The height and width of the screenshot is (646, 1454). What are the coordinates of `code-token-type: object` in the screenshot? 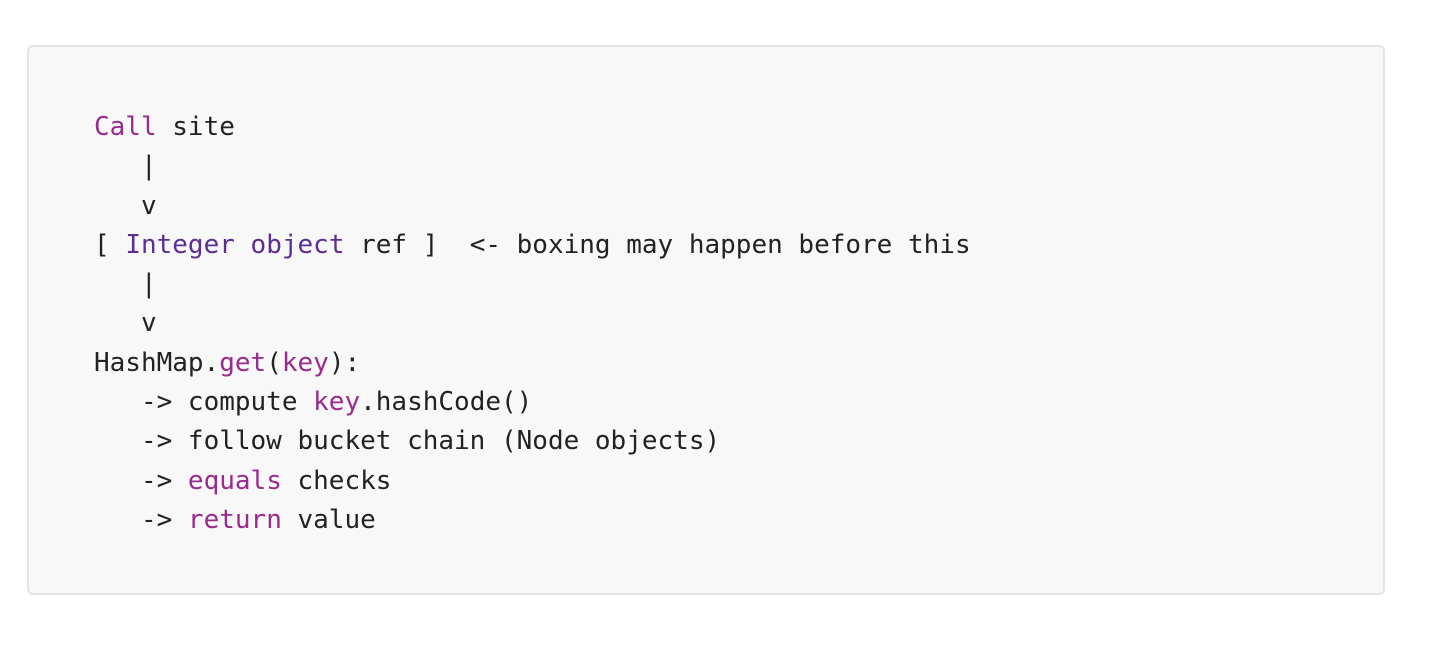 It's located at (297, 244).